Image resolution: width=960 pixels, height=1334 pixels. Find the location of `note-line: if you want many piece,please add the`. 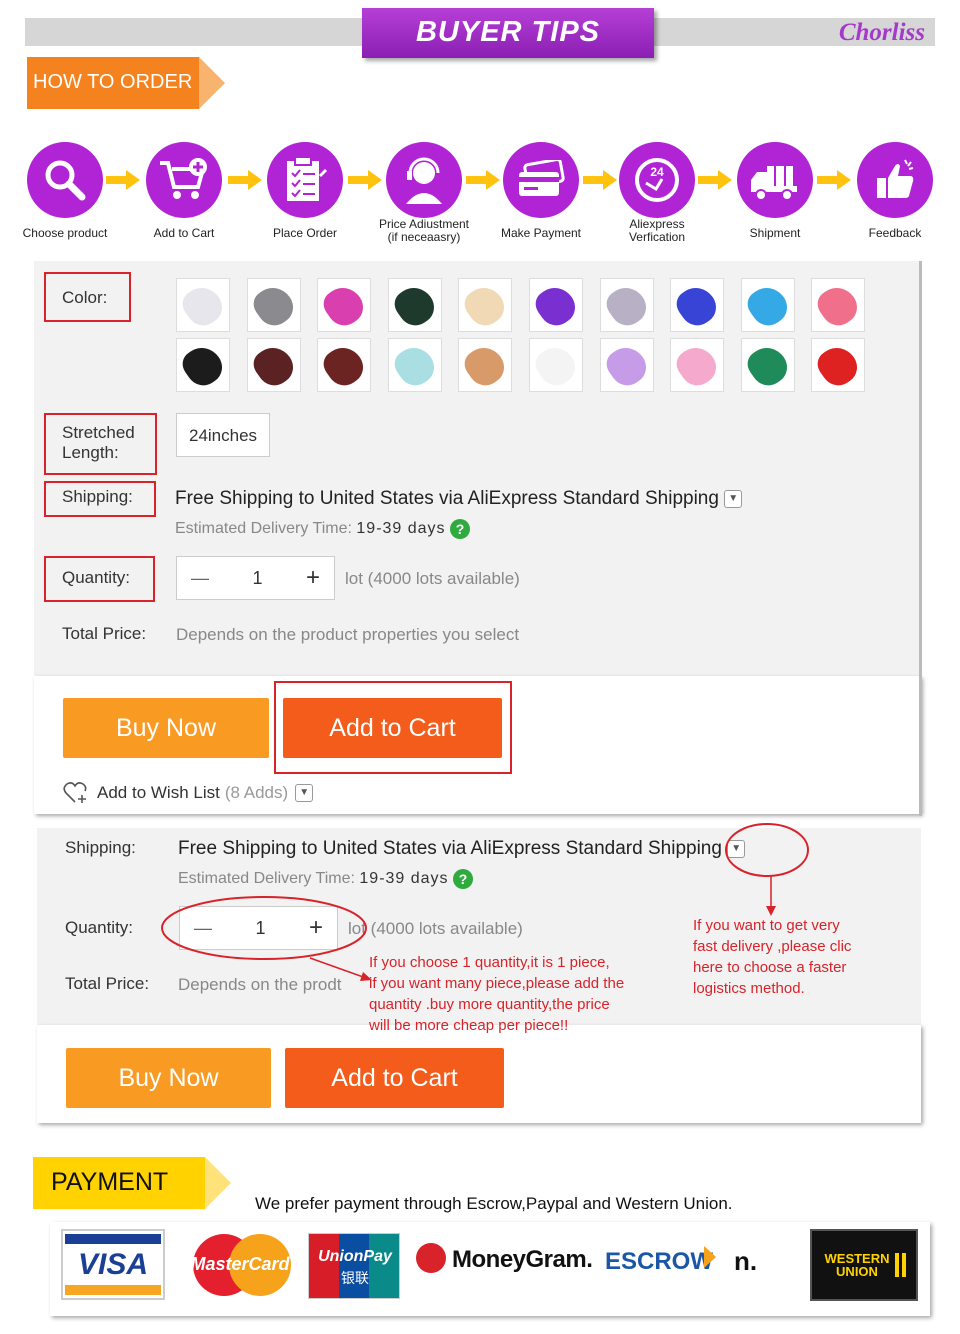

note-line: if you want many piece,please add the is located at coordinates (497, 983).